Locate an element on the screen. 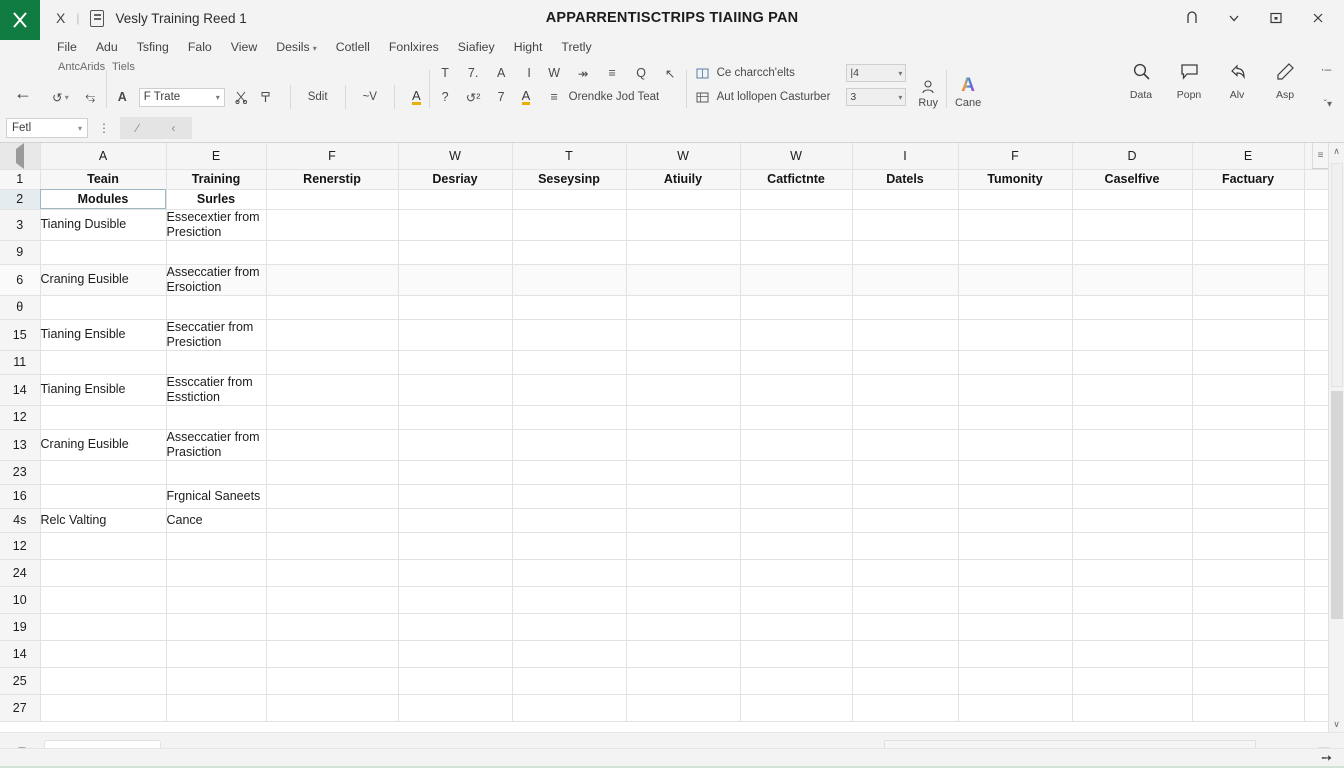 The width and height of the screenshot is (1344, 768). confirm-formula-icon: ‹ is located at coordinates (173, 128).